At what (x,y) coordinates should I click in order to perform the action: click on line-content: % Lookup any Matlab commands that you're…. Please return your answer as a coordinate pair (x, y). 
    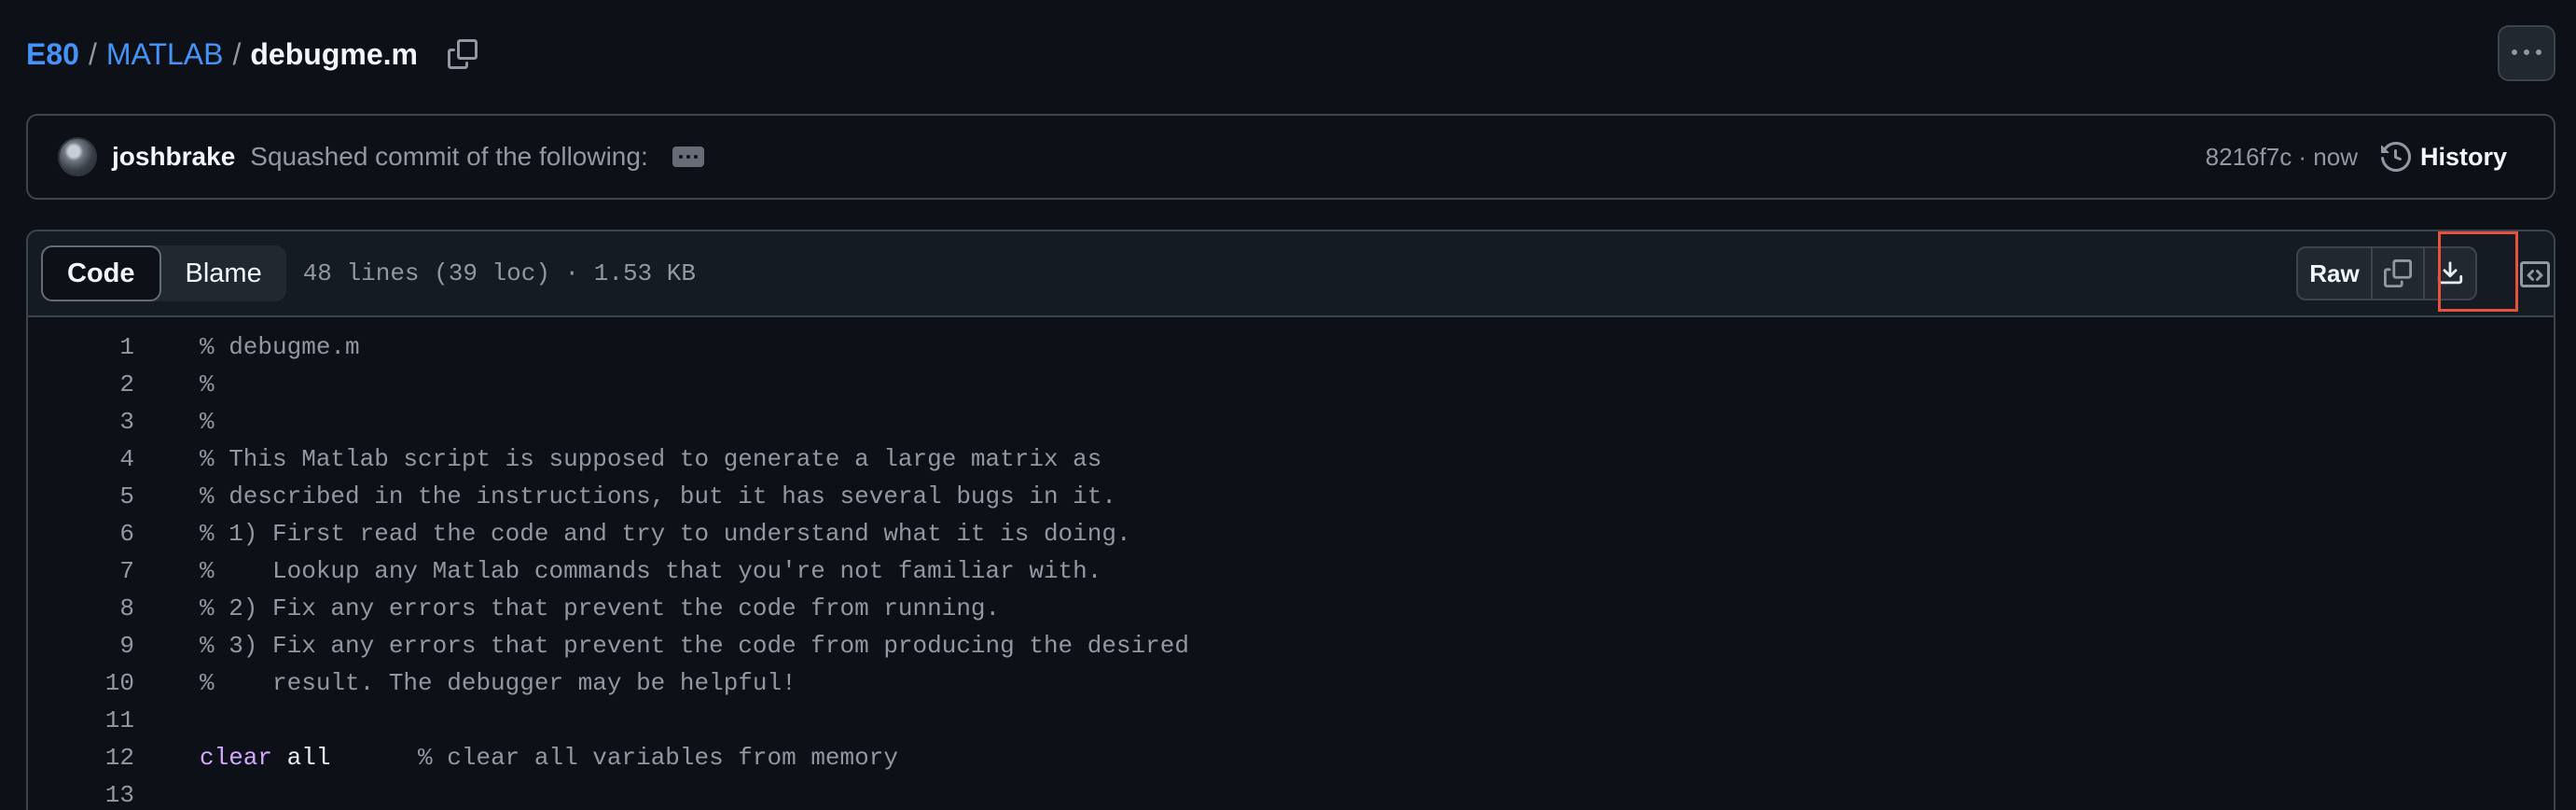
    Looking at the image, I should click on (651, 571).